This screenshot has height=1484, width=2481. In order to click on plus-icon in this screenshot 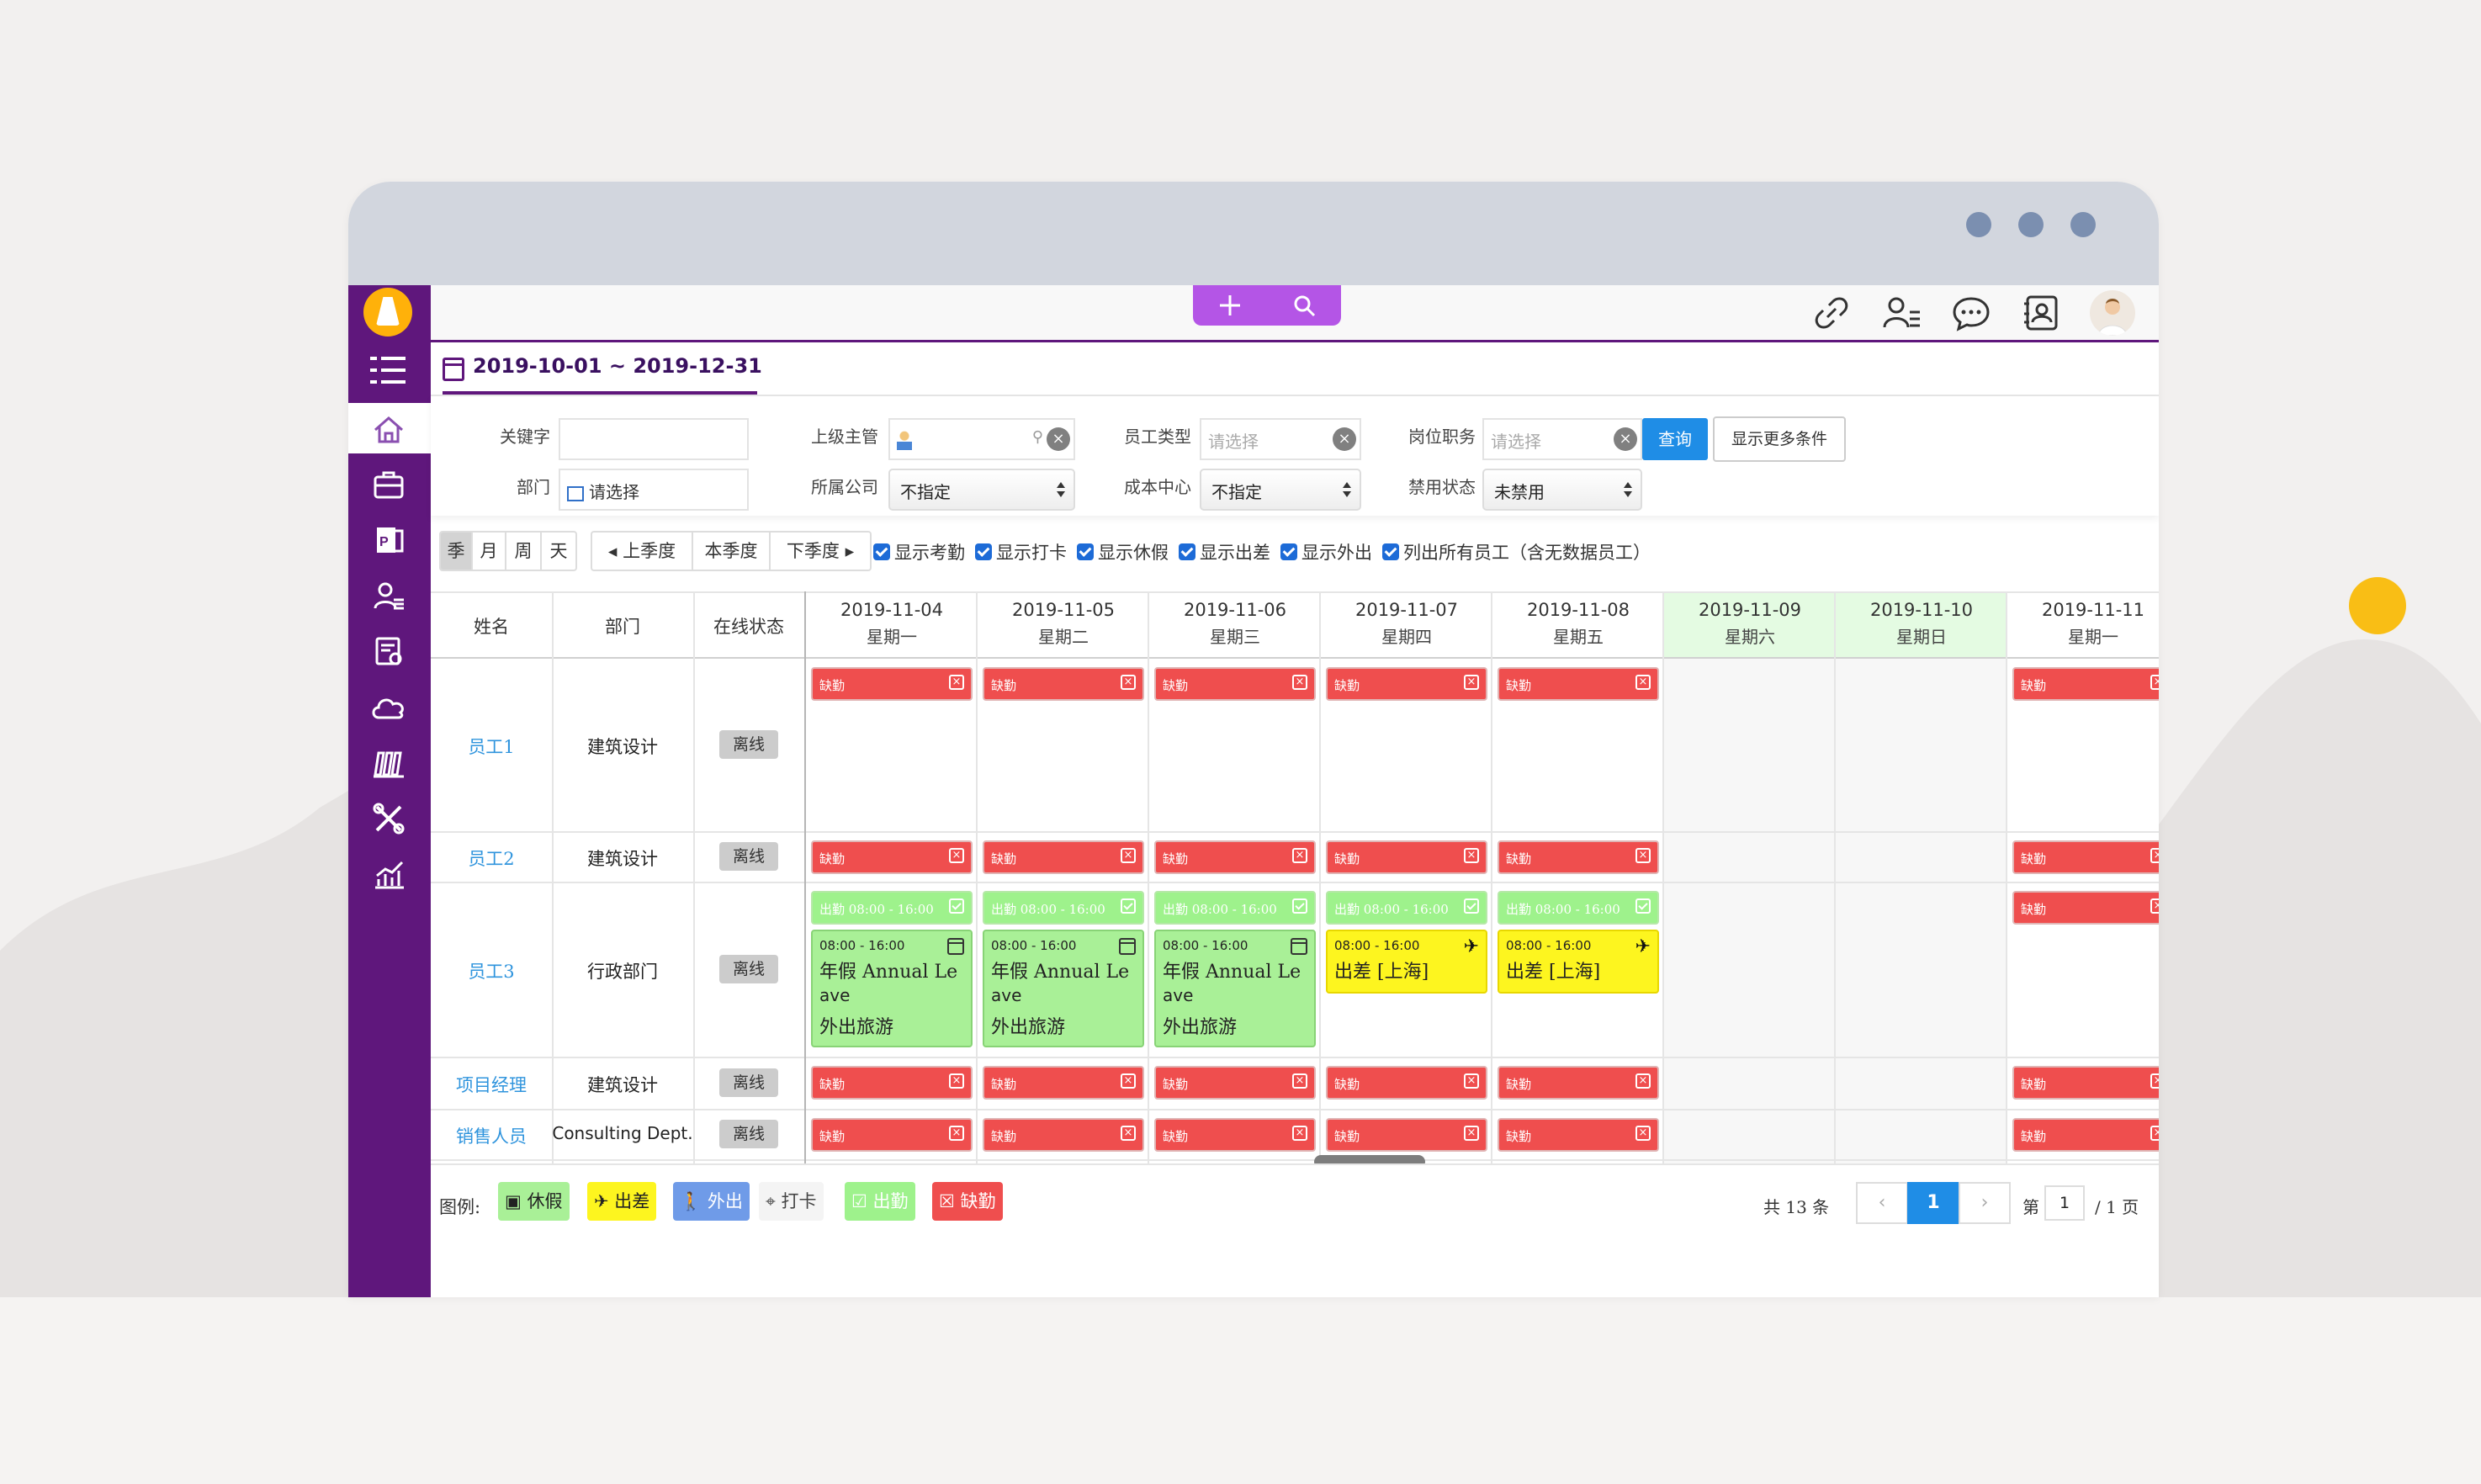, I will do `click(1230, 305)`.